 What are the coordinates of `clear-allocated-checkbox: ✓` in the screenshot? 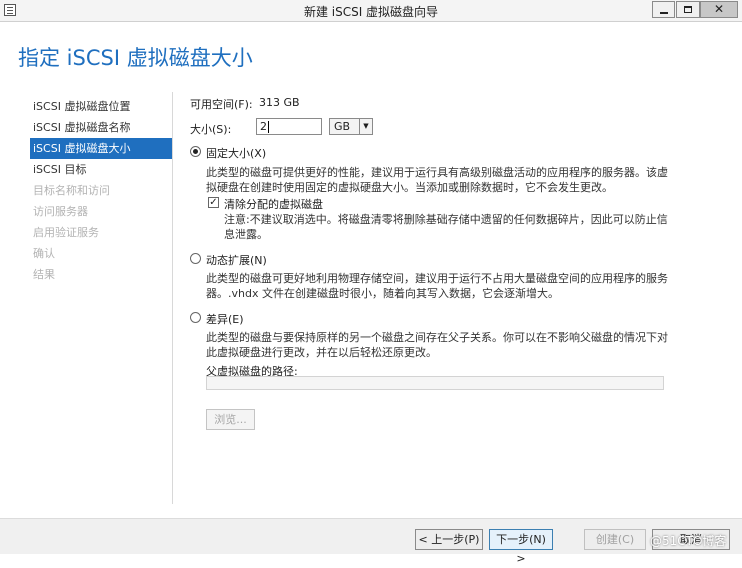 It's located at (213, 202).